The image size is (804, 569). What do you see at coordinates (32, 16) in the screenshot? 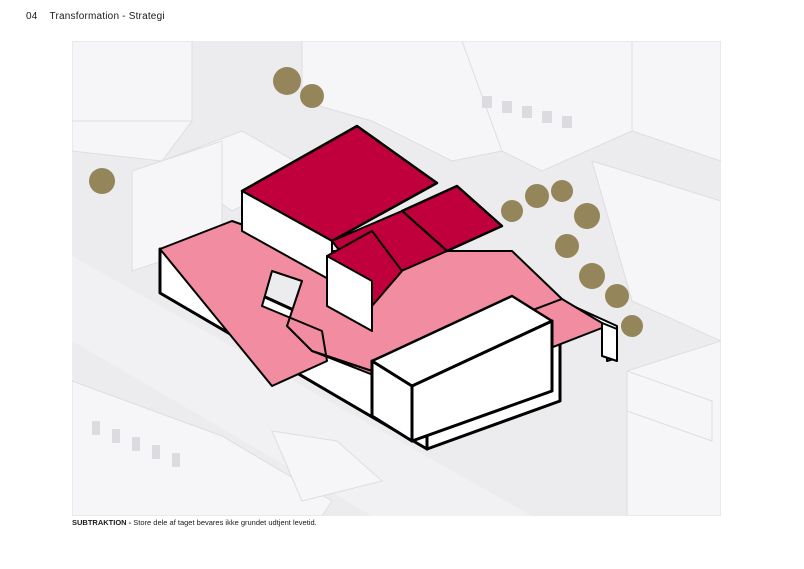
I see `page-number: 04` at bounding box center [32, 16].